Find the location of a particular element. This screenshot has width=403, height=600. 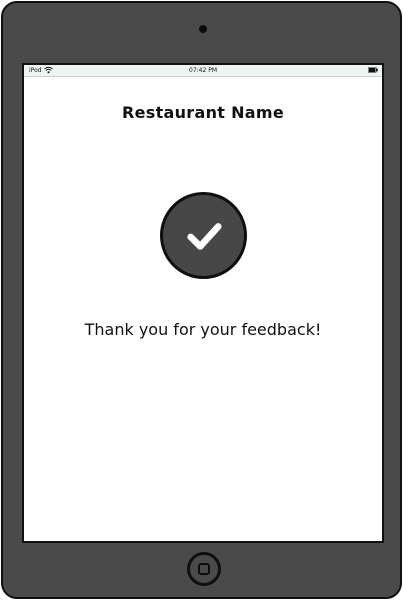

home-button is located at coordinates (204, 569).